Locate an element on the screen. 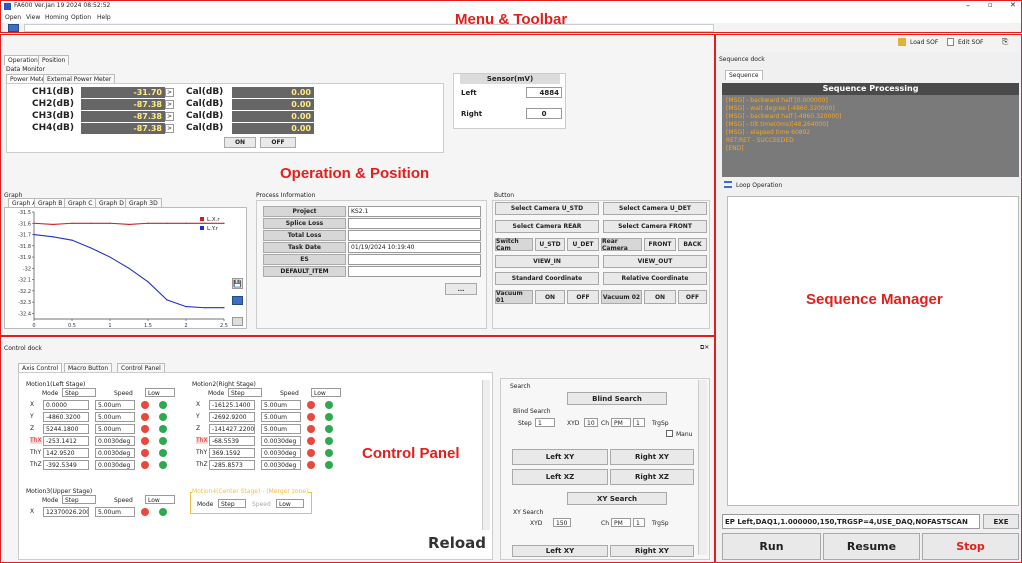  operation-annotation: Operation & Position is located at coordinates (355, 173).